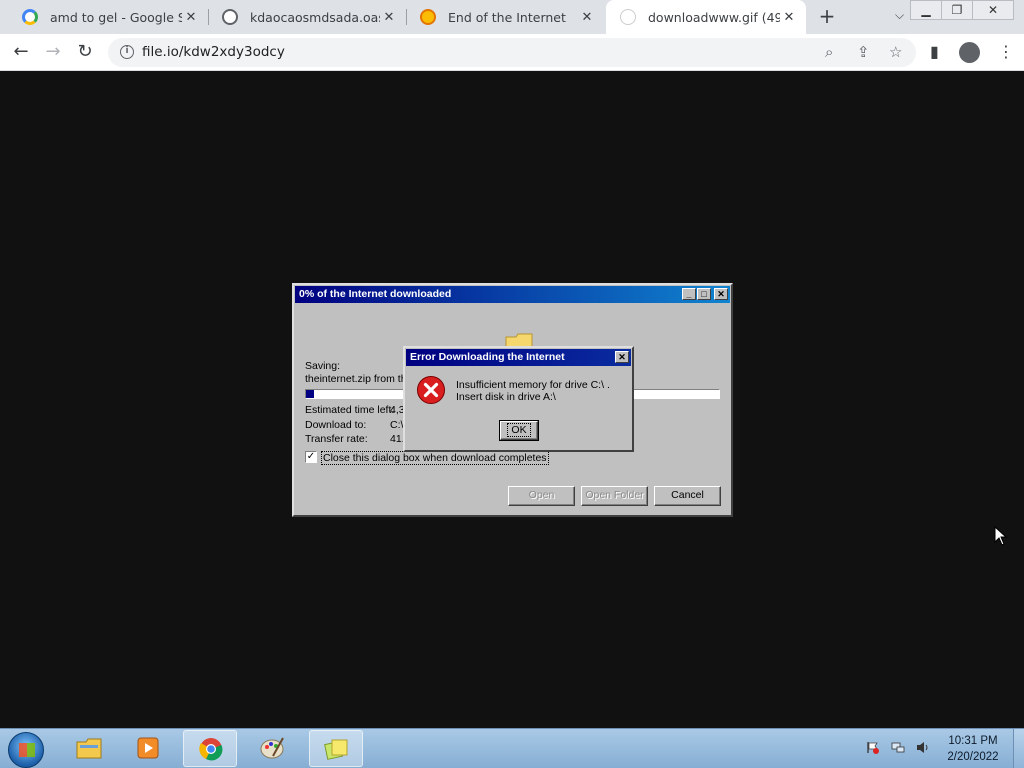 The image size is (1024, 768). I want to click on system-clock: 10:31 PM 2/20/2022, so click(973, 749).